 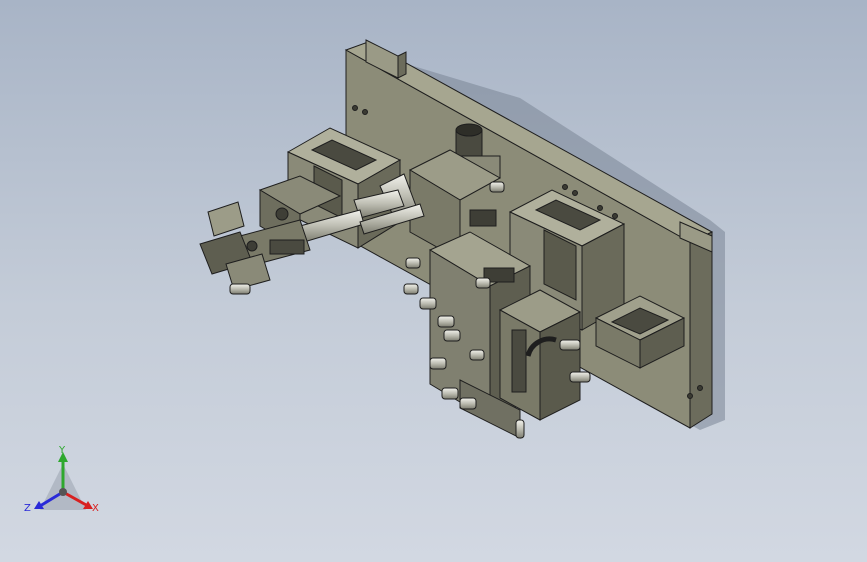 What do you see at coordinates (63, 484) in the screenshot?
I see `coordinate-triad: Y Z X` at bounding box center [63, 484].